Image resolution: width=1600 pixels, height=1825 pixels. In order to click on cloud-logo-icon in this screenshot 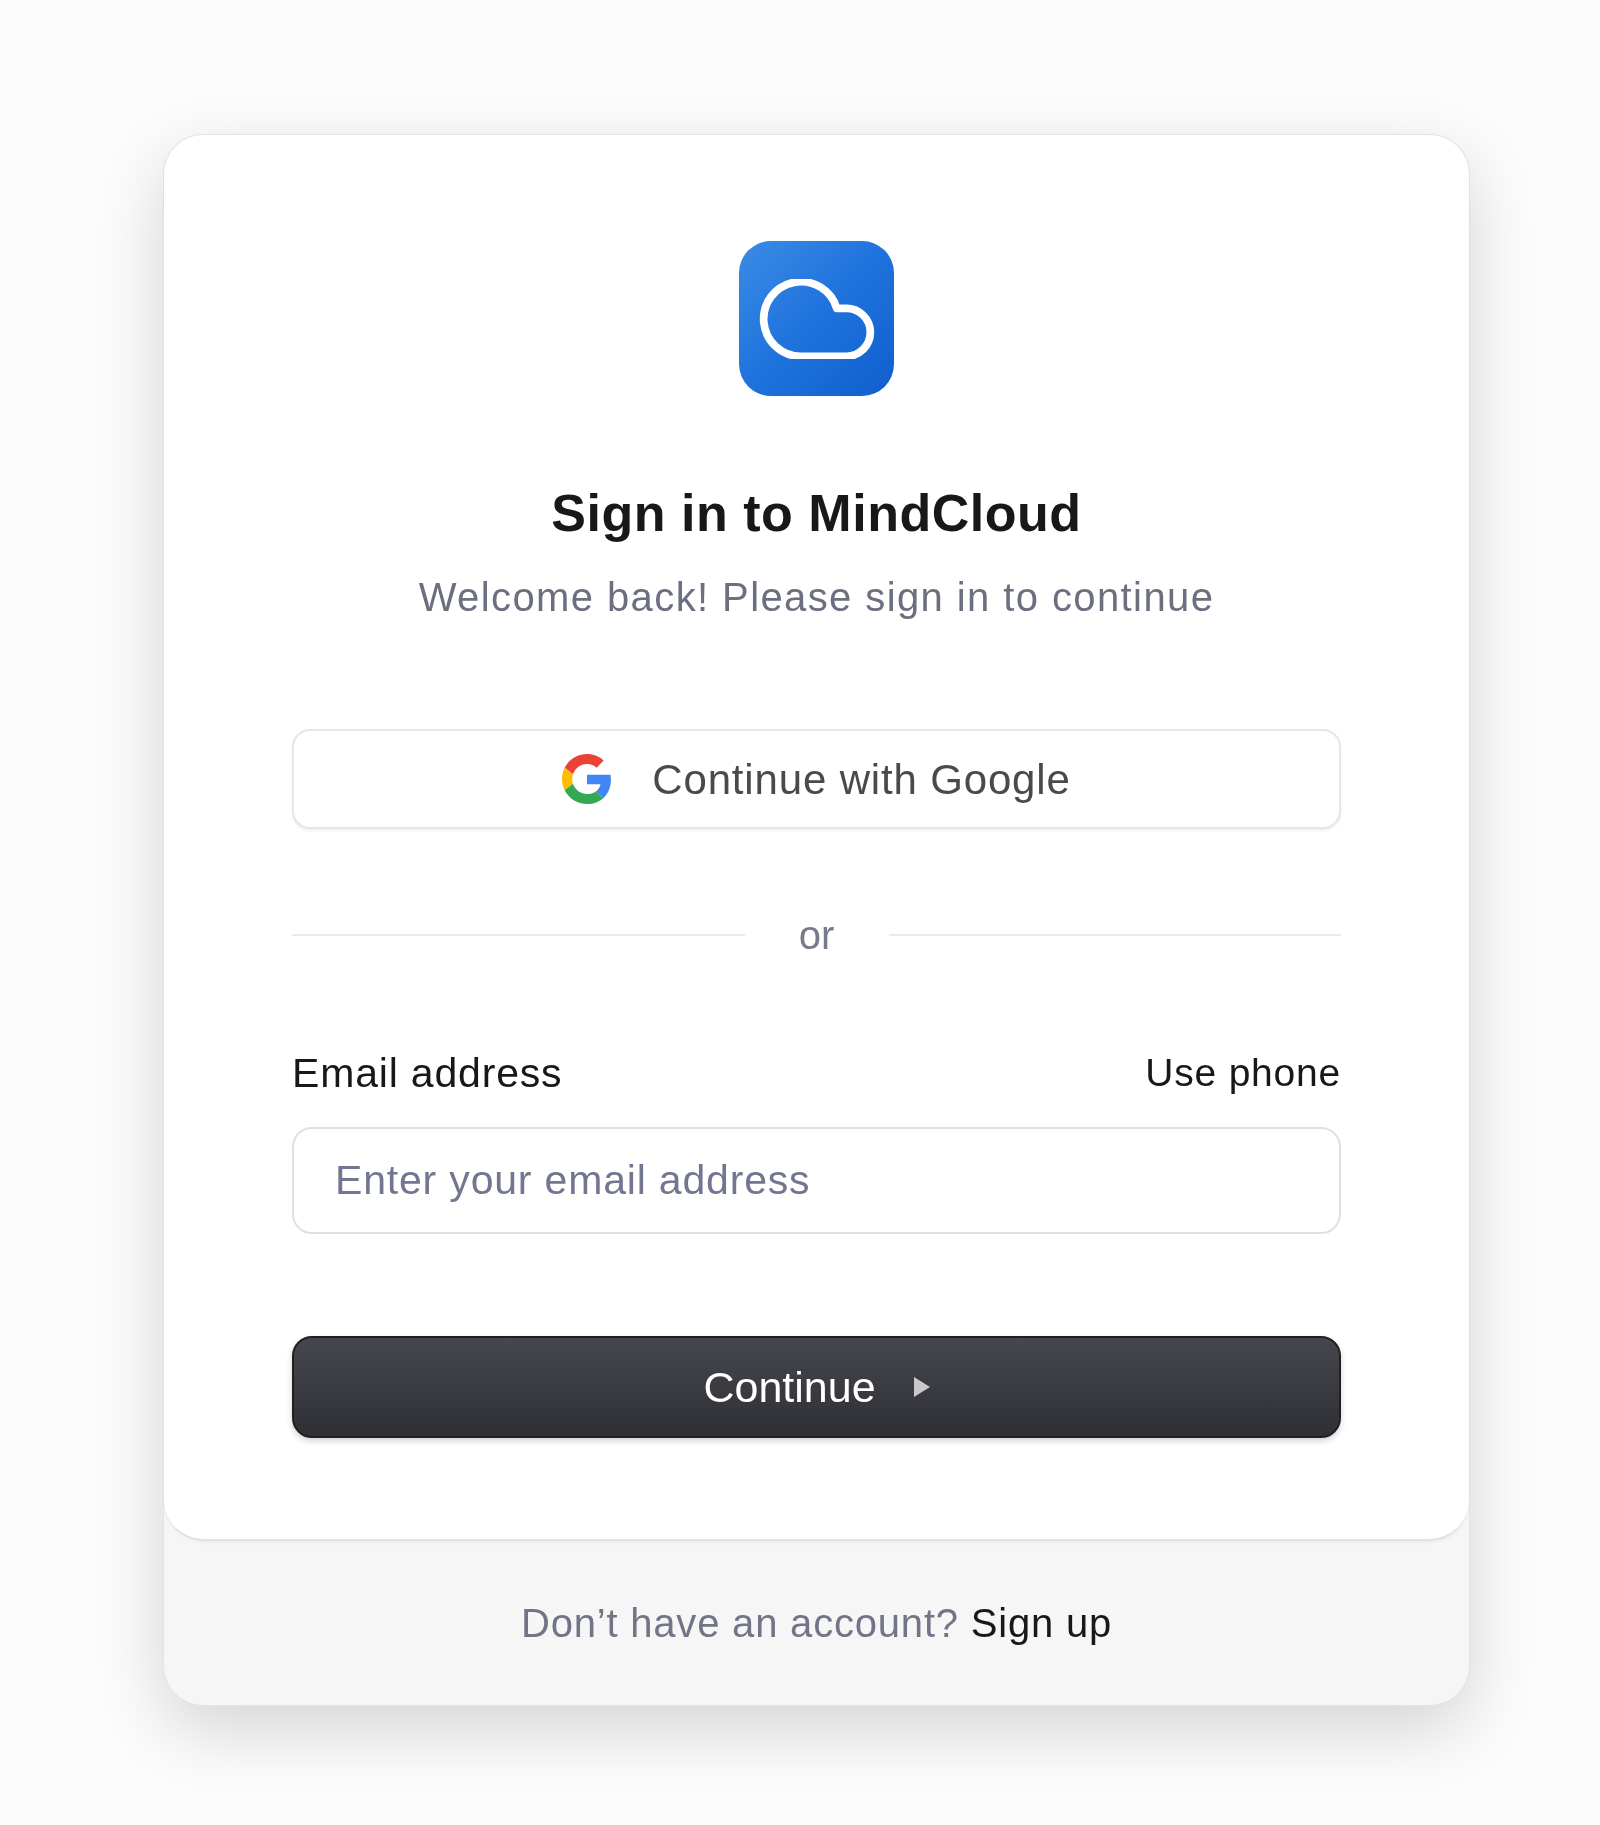, I will do `click(816, 318)`.